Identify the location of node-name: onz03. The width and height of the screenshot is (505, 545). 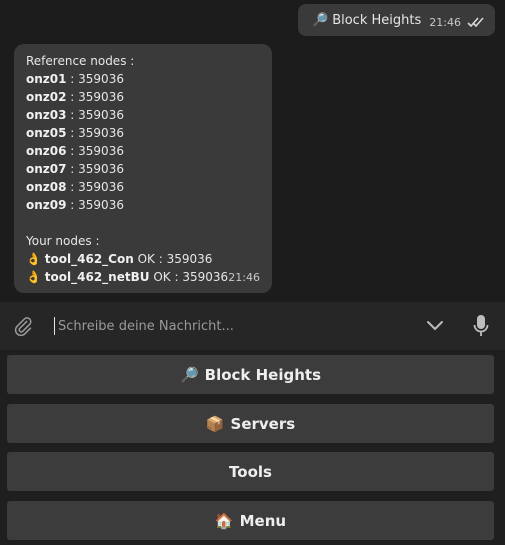
(46, 115).